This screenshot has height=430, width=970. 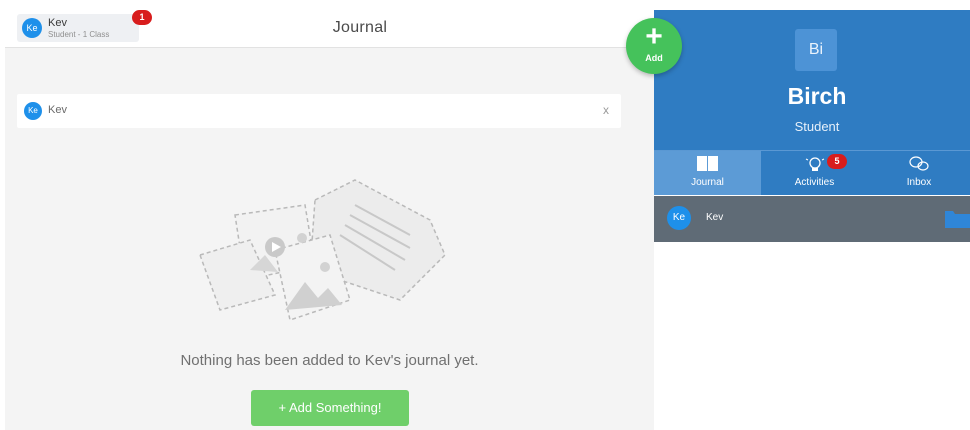 What do you see at coordinates (654, 36) in the screenshot?
I see `plus-icon: +` at bounding box center [654, 36].